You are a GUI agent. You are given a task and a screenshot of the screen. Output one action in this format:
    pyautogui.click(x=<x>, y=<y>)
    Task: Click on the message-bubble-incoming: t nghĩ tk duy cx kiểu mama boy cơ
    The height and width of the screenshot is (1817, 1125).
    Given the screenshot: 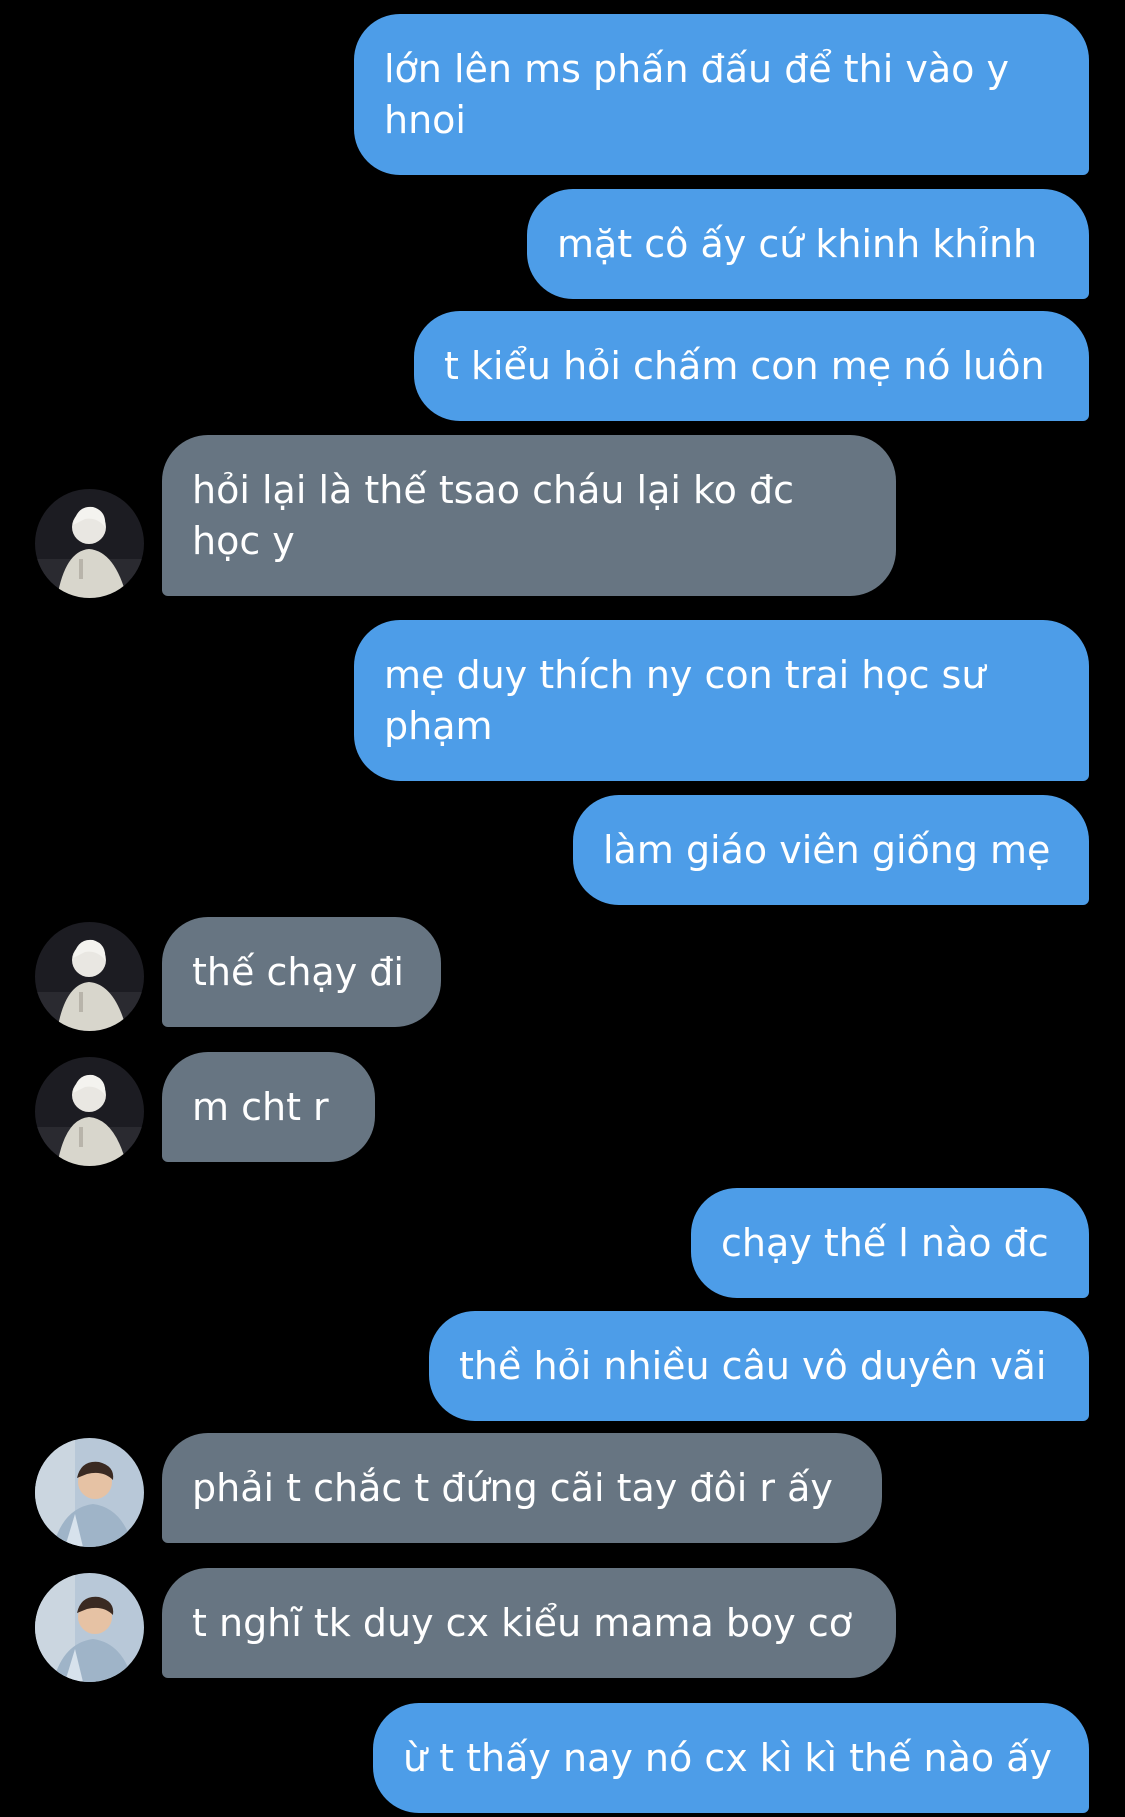 What is the action you would take?
    pyautogui.click(x=529, y=1623)
    